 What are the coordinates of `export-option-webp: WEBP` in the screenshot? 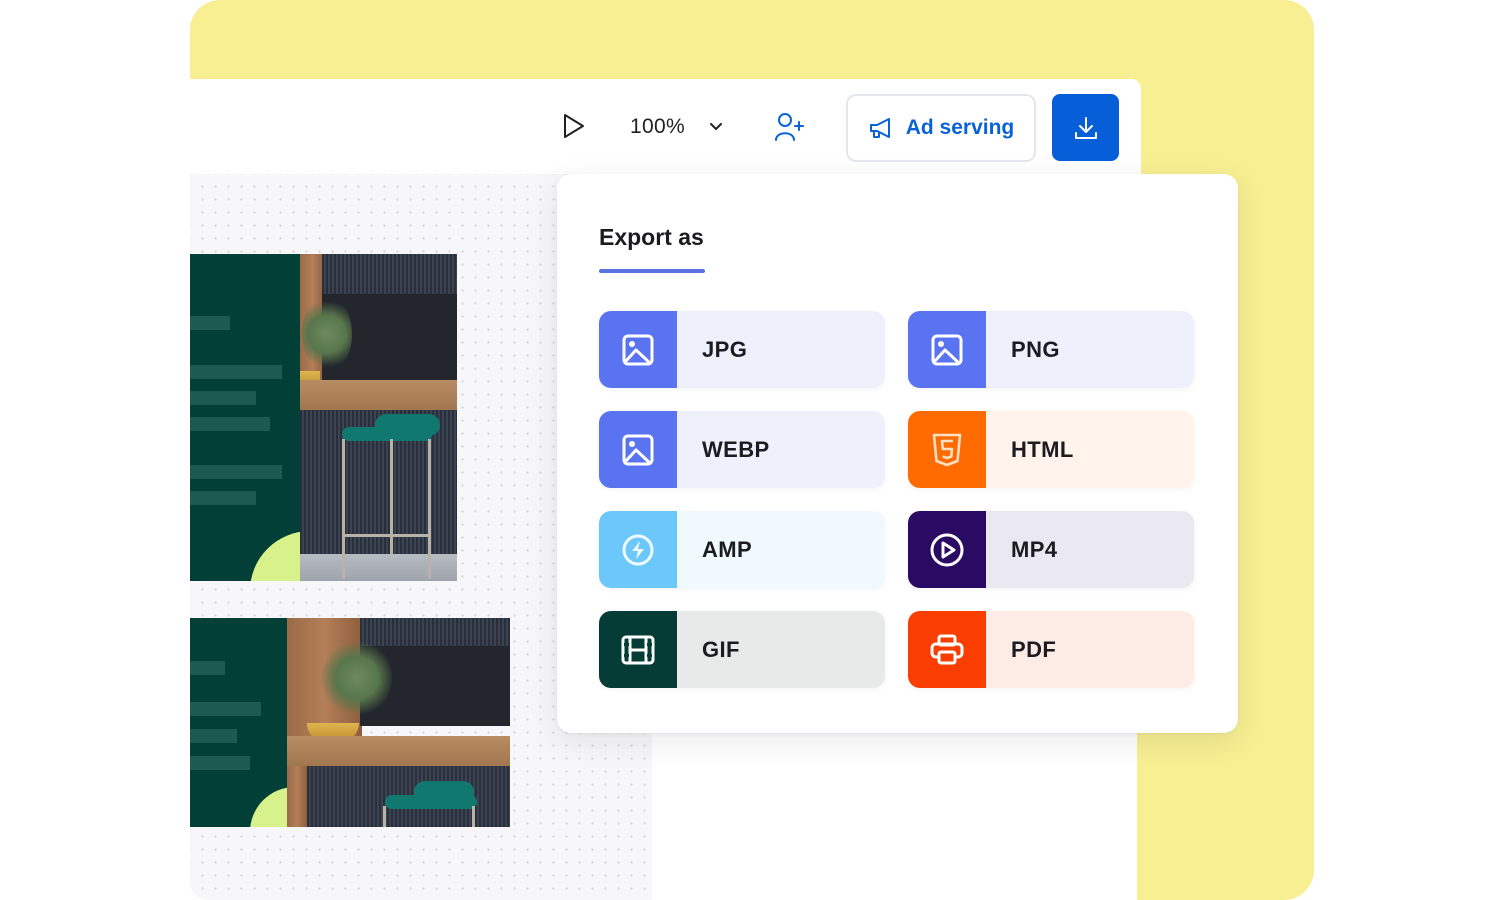 It's located at (742, 449).